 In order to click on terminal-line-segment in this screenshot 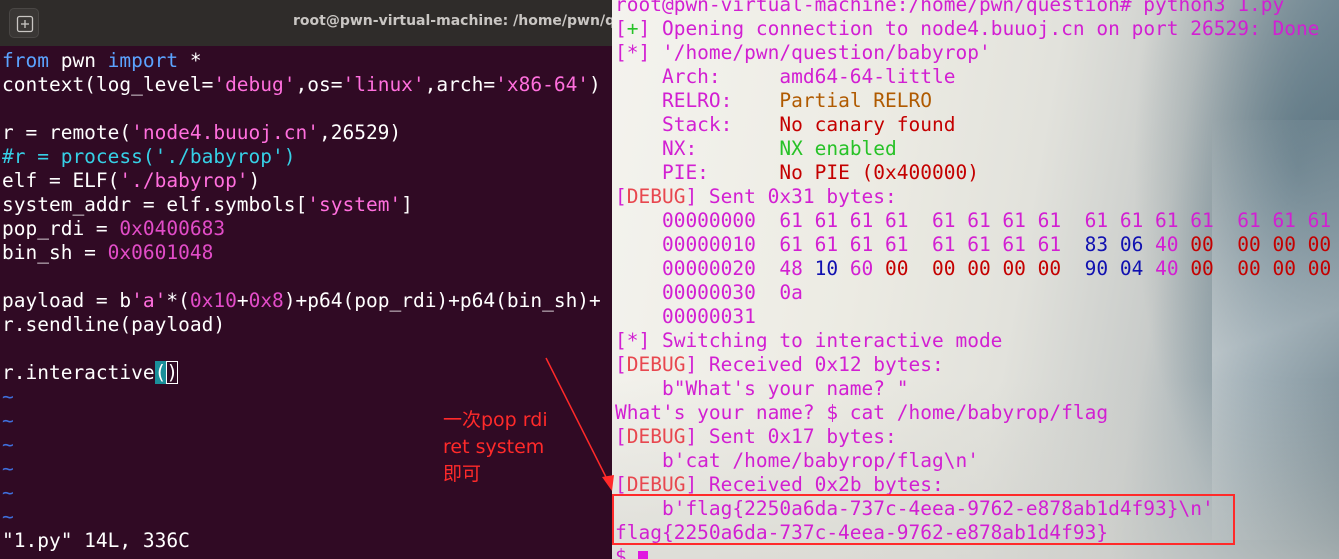, I will do `click(1072, 268)`.